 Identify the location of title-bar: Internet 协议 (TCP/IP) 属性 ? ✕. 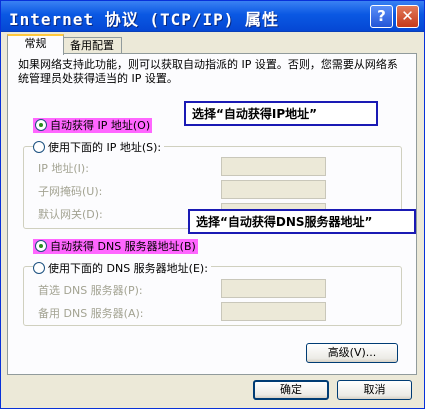
(212, 16).